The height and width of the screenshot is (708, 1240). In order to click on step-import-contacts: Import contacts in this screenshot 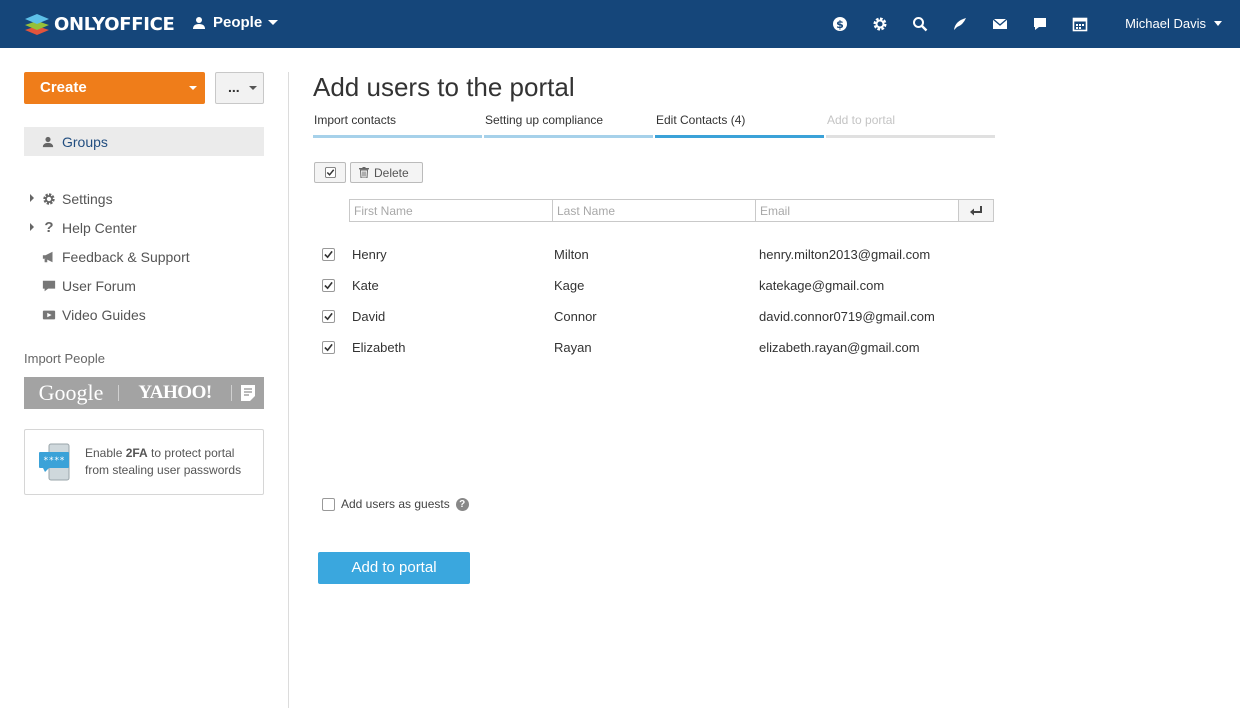, I will do `click(398, 125)`.